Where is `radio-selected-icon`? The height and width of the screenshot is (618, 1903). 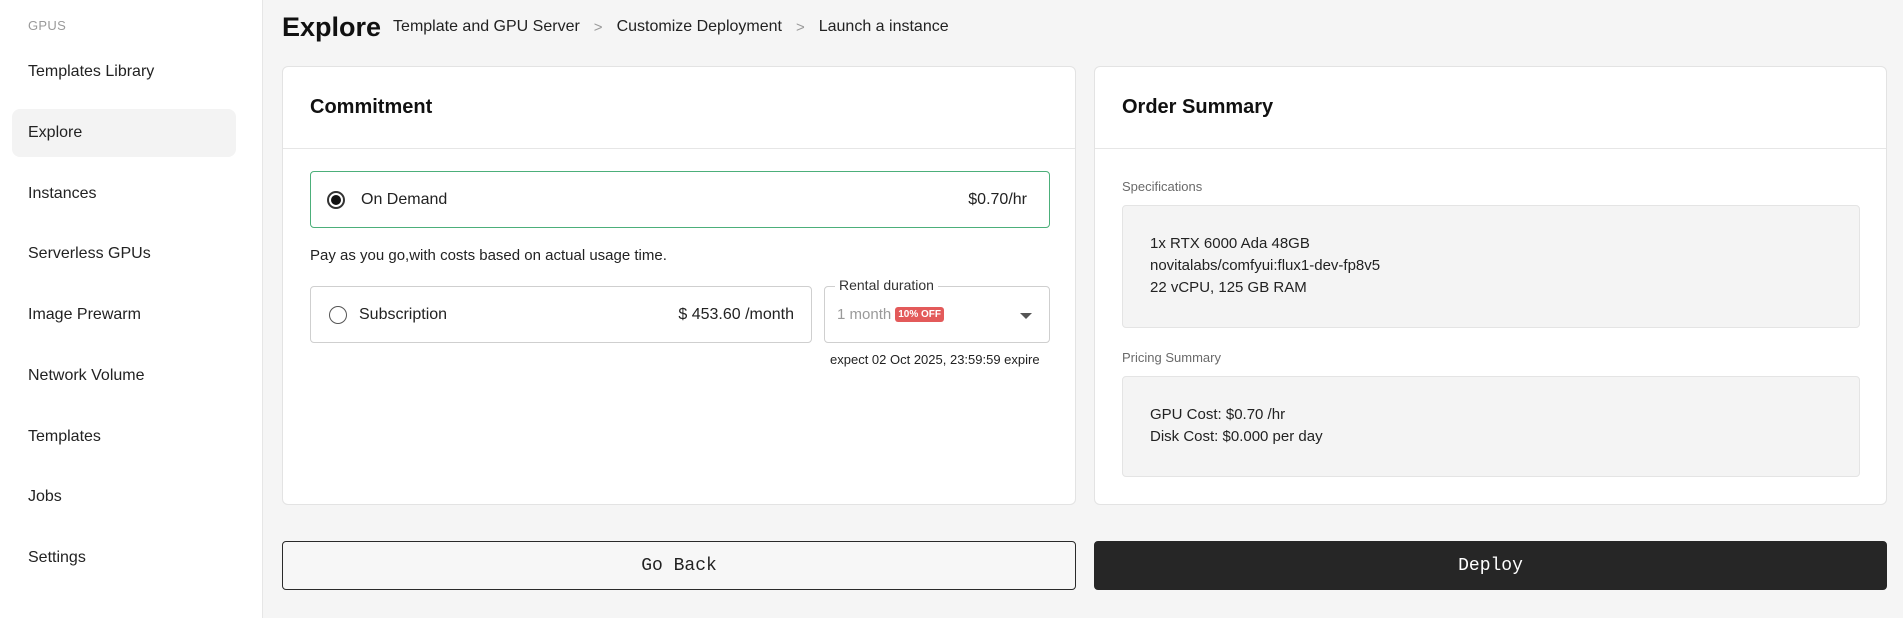 radio-selected-icon is located at coordinates (336, 199).